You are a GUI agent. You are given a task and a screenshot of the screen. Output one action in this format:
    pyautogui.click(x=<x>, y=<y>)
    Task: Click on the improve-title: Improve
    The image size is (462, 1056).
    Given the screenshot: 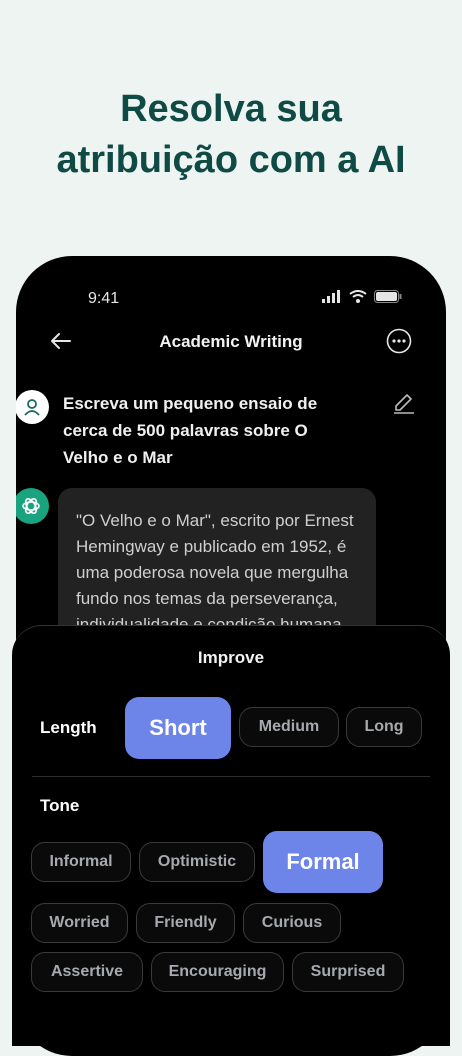 What is the action you would take?
    pyautogui.click(x=231, y=657)
    